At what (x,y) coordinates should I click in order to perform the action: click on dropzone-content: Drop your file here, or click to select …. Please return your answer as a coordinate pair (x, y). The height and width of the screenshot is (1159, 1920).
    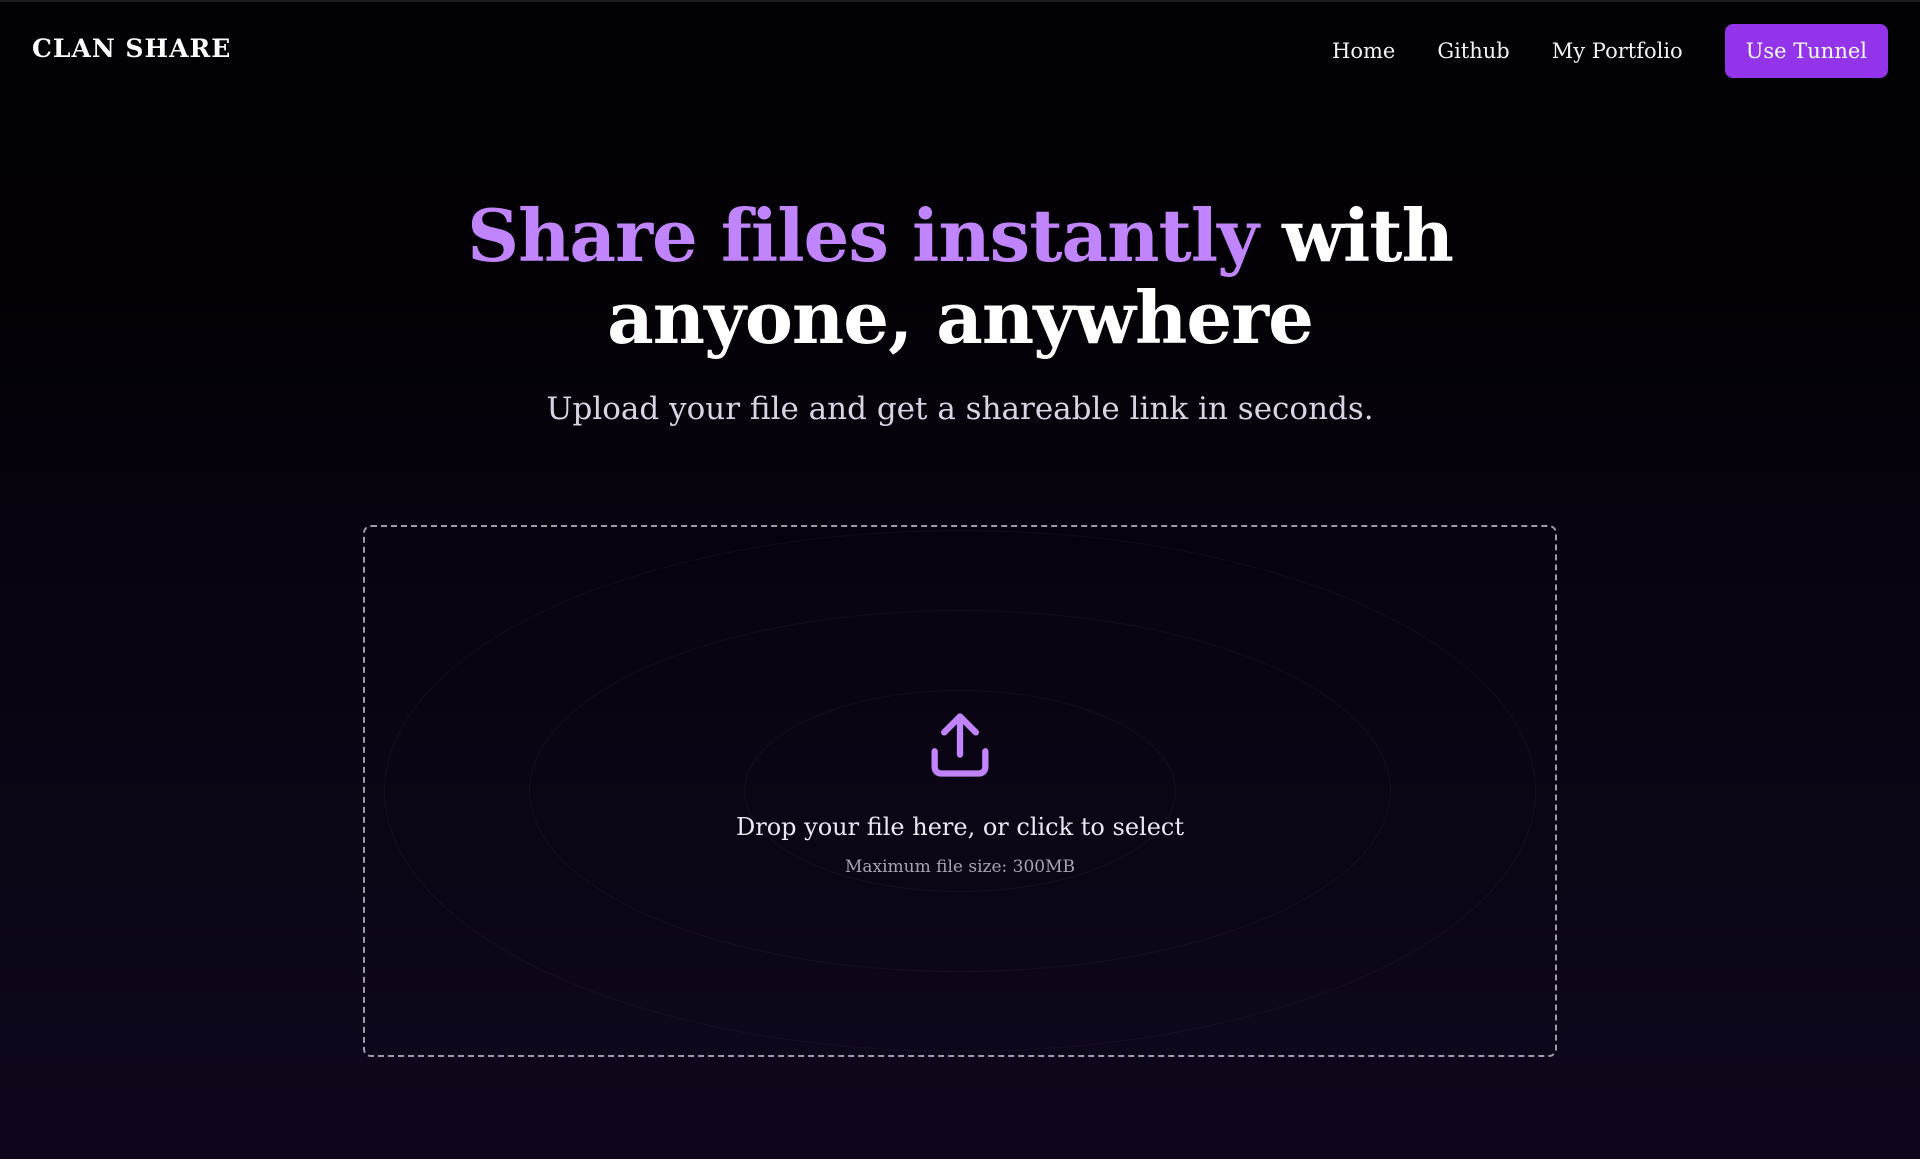
    Looking at the image, I should click on (960, 792).